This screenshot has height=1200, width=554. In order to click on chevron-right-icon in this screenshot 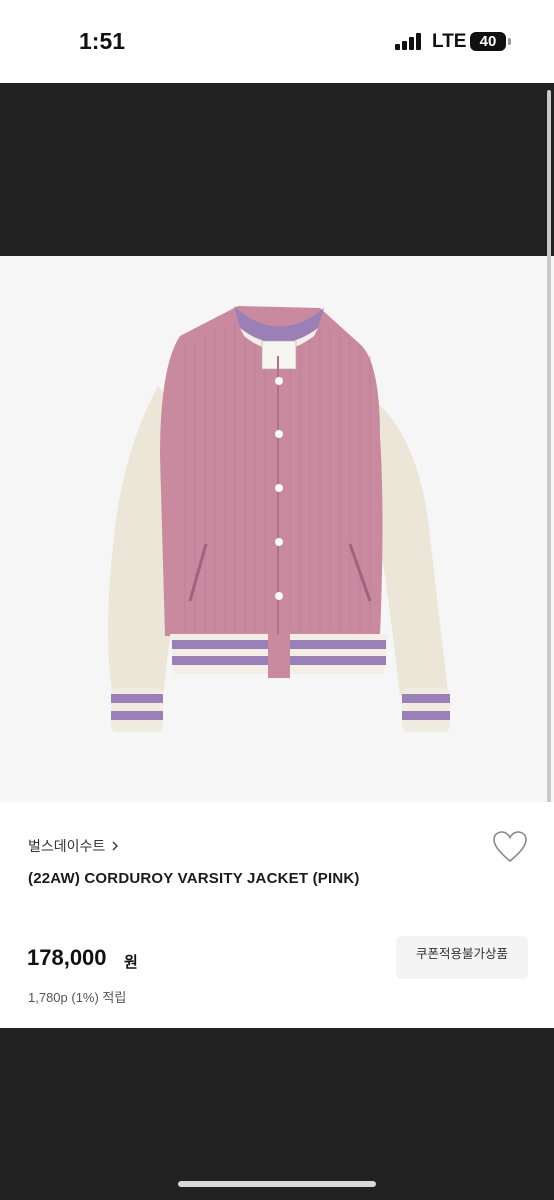, I will do `click(115, 846)`.